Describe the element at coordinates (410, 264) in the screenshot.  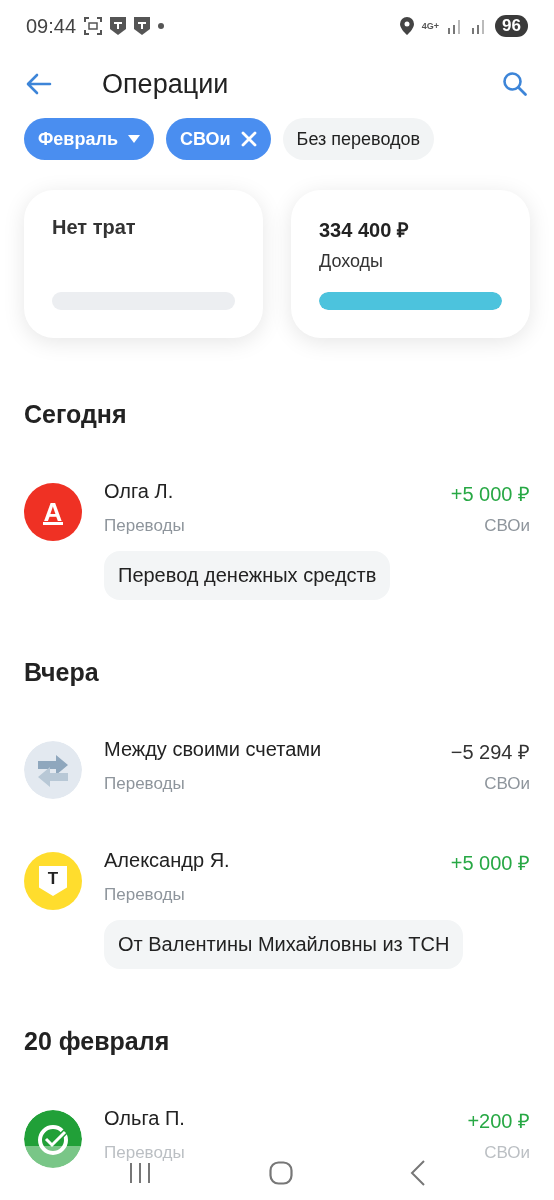
I see `summary-card: 334 400 ₽ Доходы` at that location.